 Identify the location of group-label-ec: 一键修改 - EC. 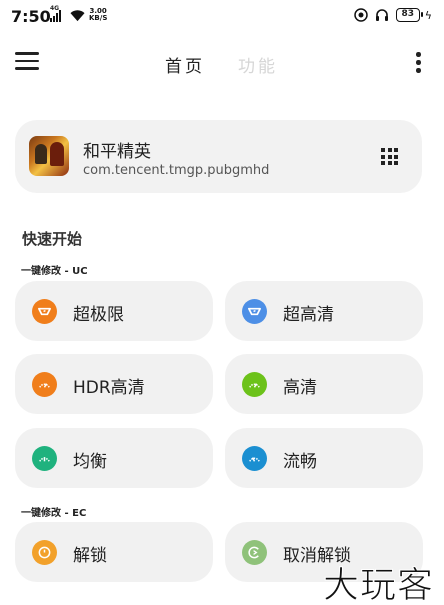
(54, 513).